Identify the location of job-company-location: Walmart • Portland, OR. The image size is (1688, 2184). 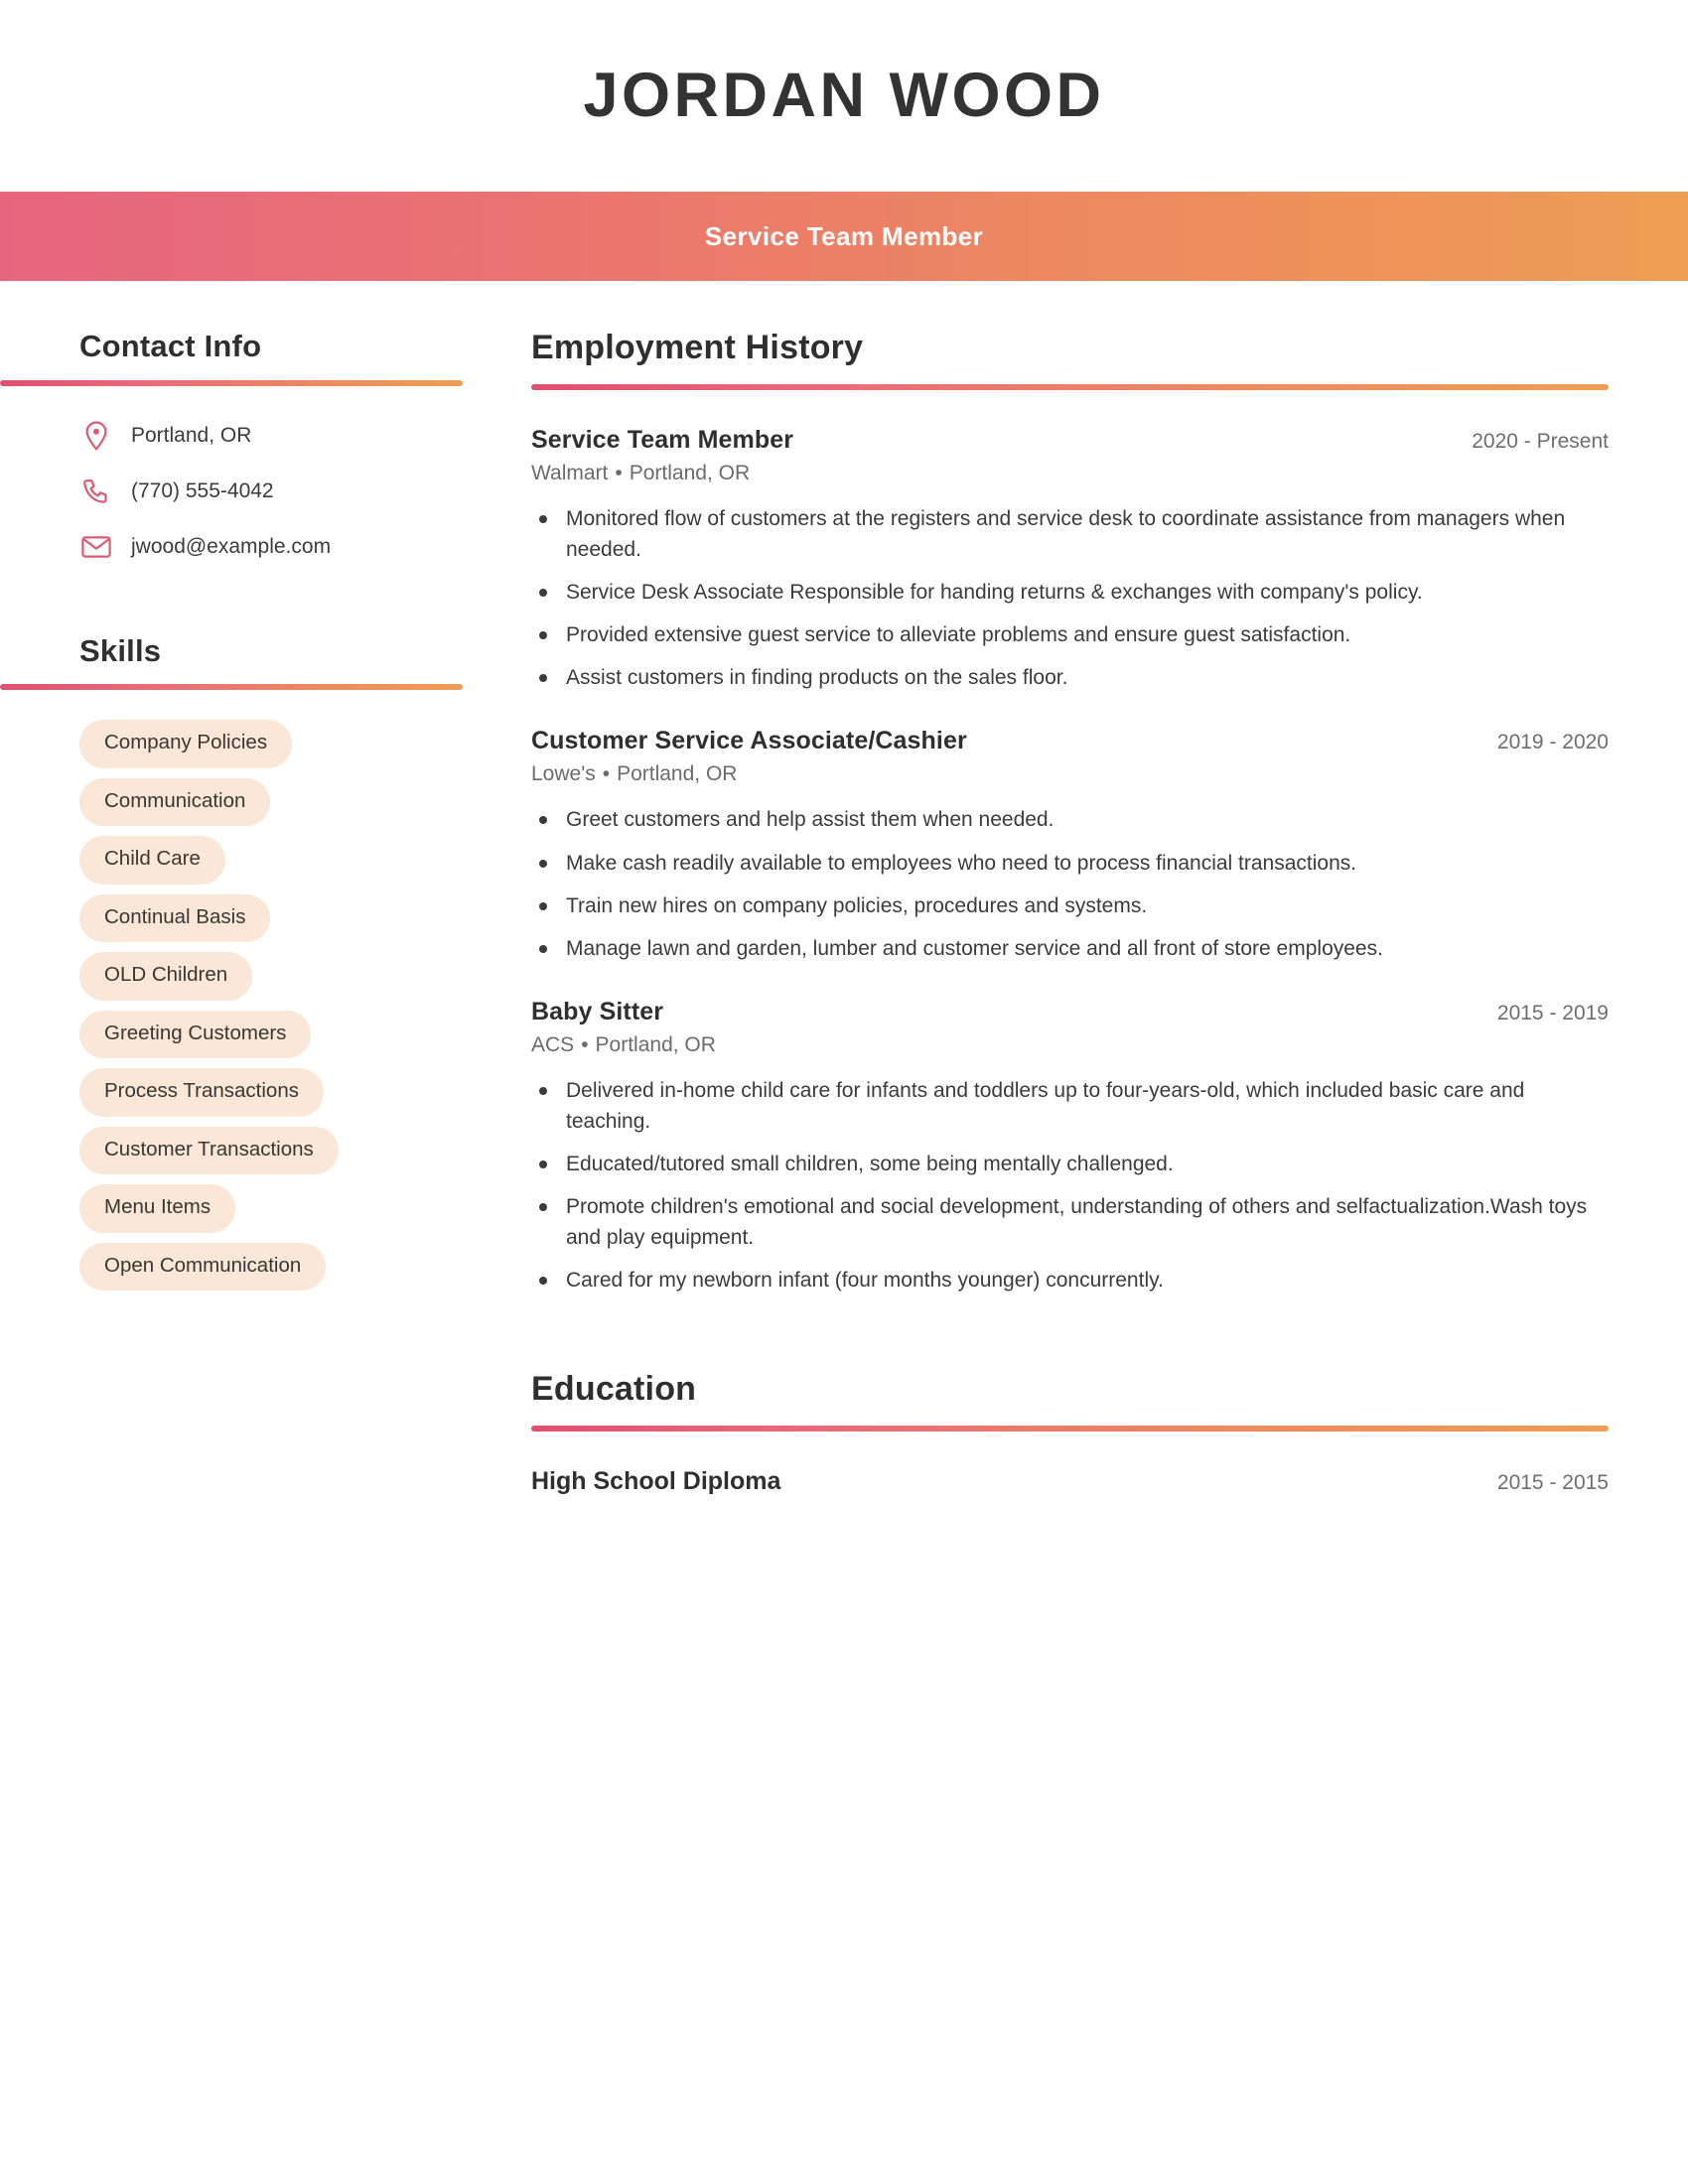
(1070, 473).